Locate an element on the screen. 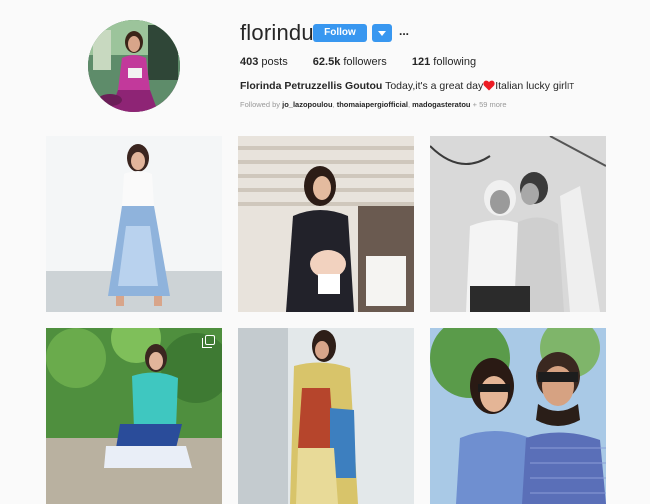 Image resolution: width=650 pixels, height=504 pixels. follow-button: Follow is located at coordinates (340, 33).